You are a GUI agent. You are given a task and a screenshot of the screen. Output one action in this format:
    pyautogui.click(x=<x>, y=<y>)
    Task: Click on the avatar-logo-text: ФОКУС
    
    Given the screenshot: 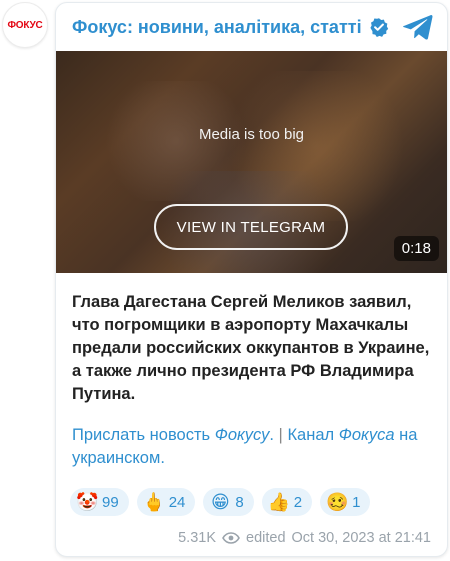 What is the action you would take?
    pyautogui.click(x=25, y=25)
    